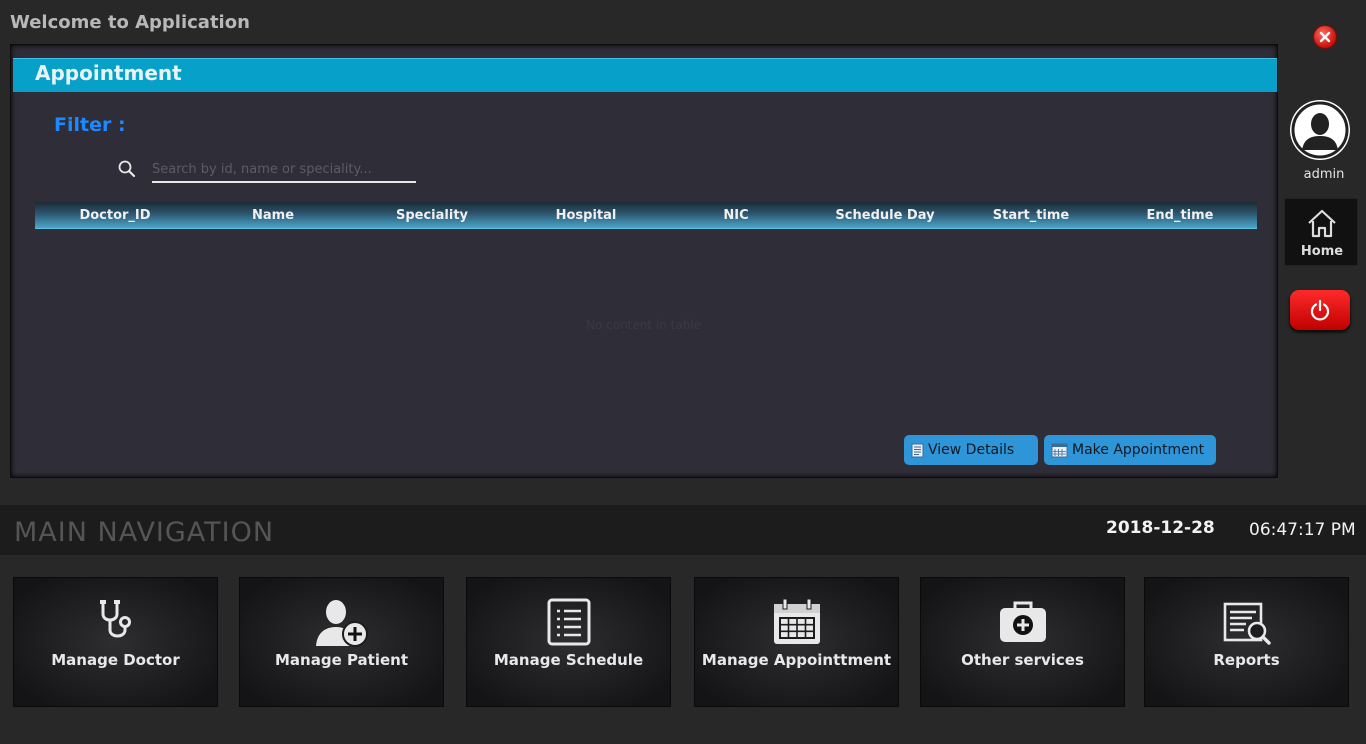 Image resolution: width=1366 pixels, height=744 pixels. Describe the element at coordinates (127, 169) in the screenshot. I see `search-icon` at that location.